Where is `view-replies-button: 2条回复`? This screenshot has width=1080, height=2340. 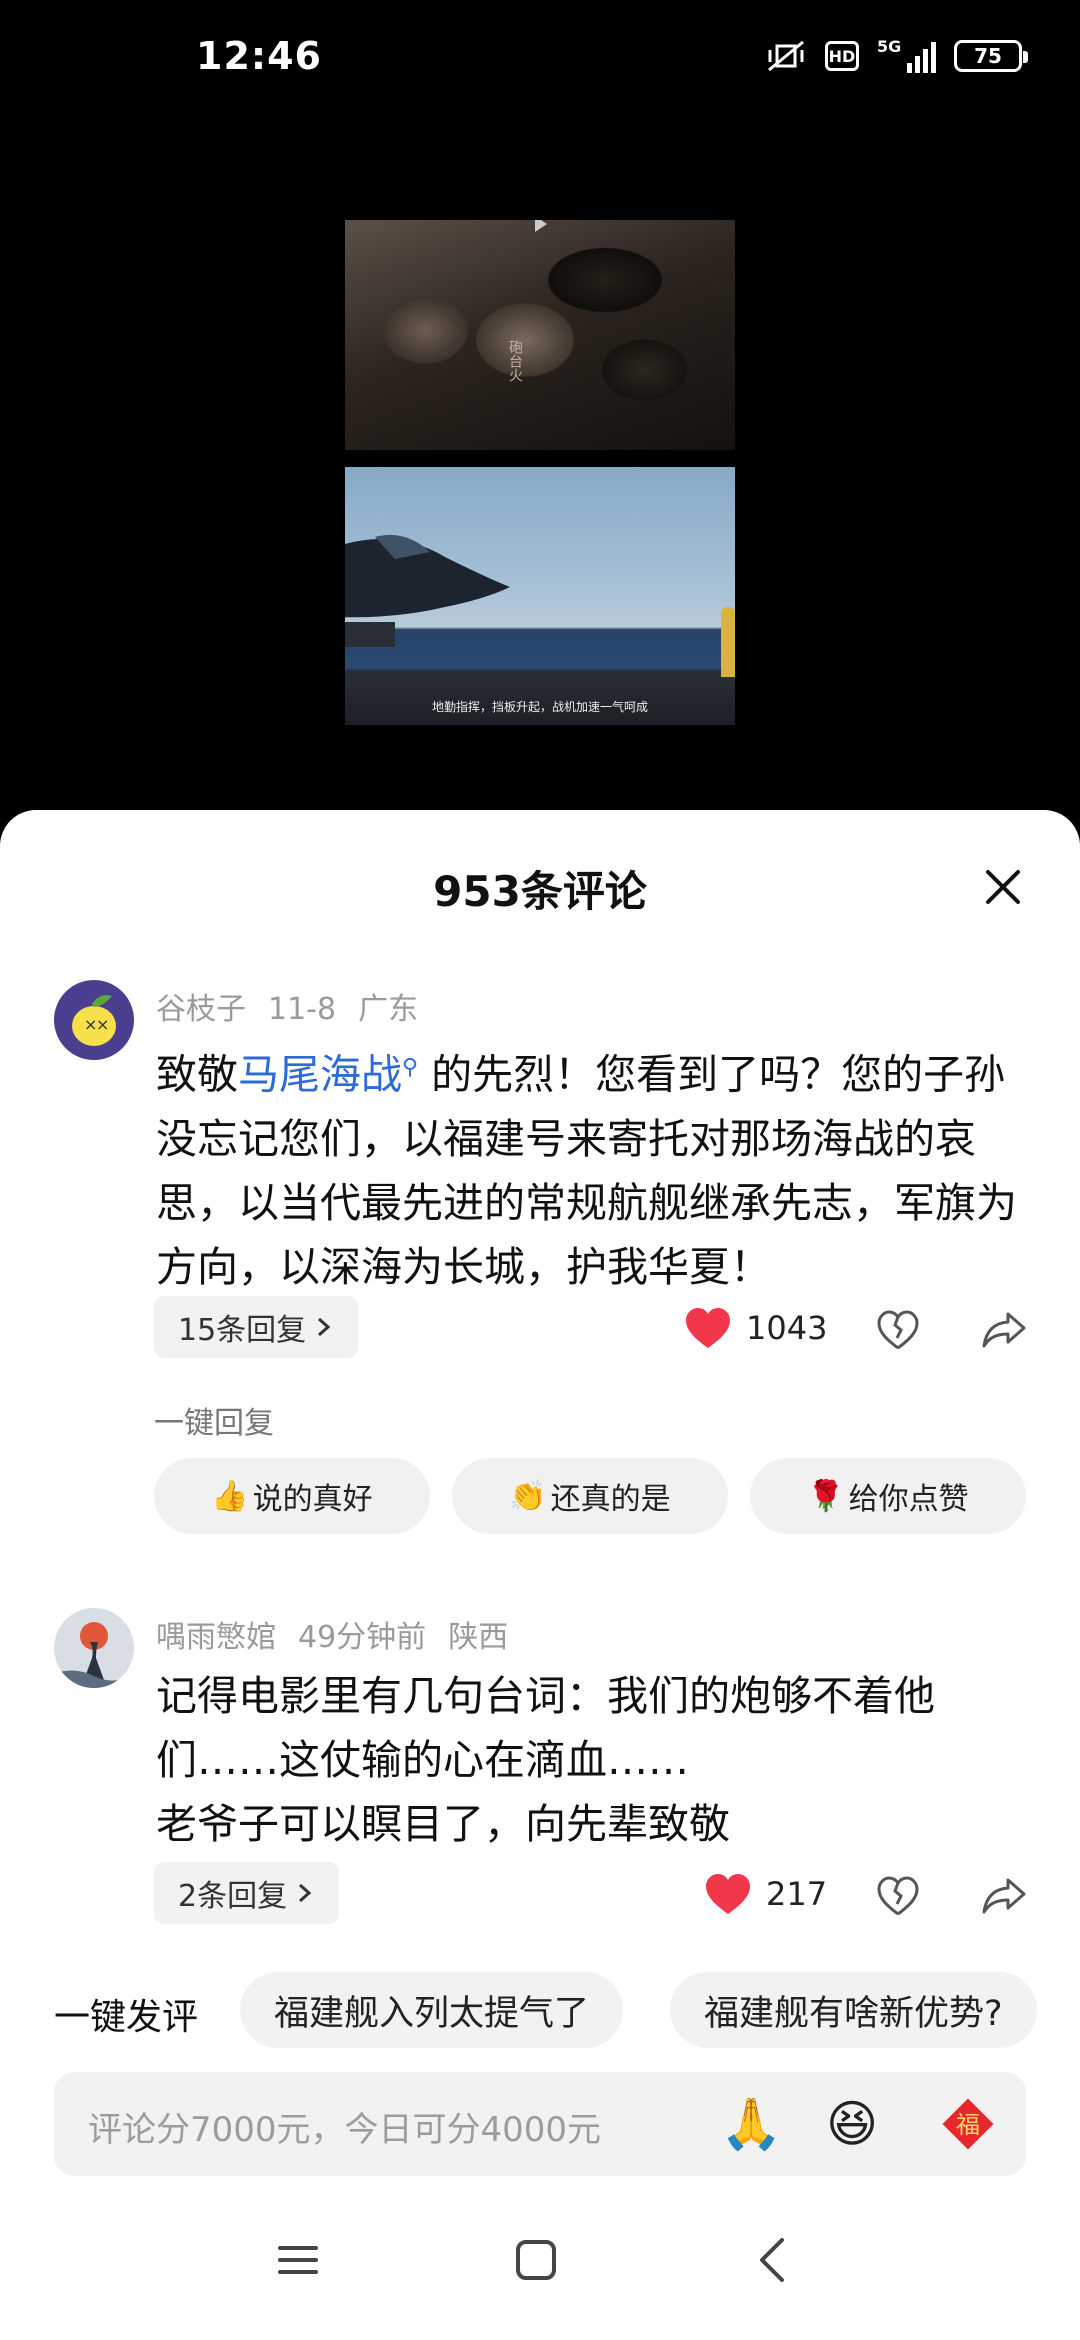
view-replies-button: 2条回复 is located at coordinates (247, 1893).